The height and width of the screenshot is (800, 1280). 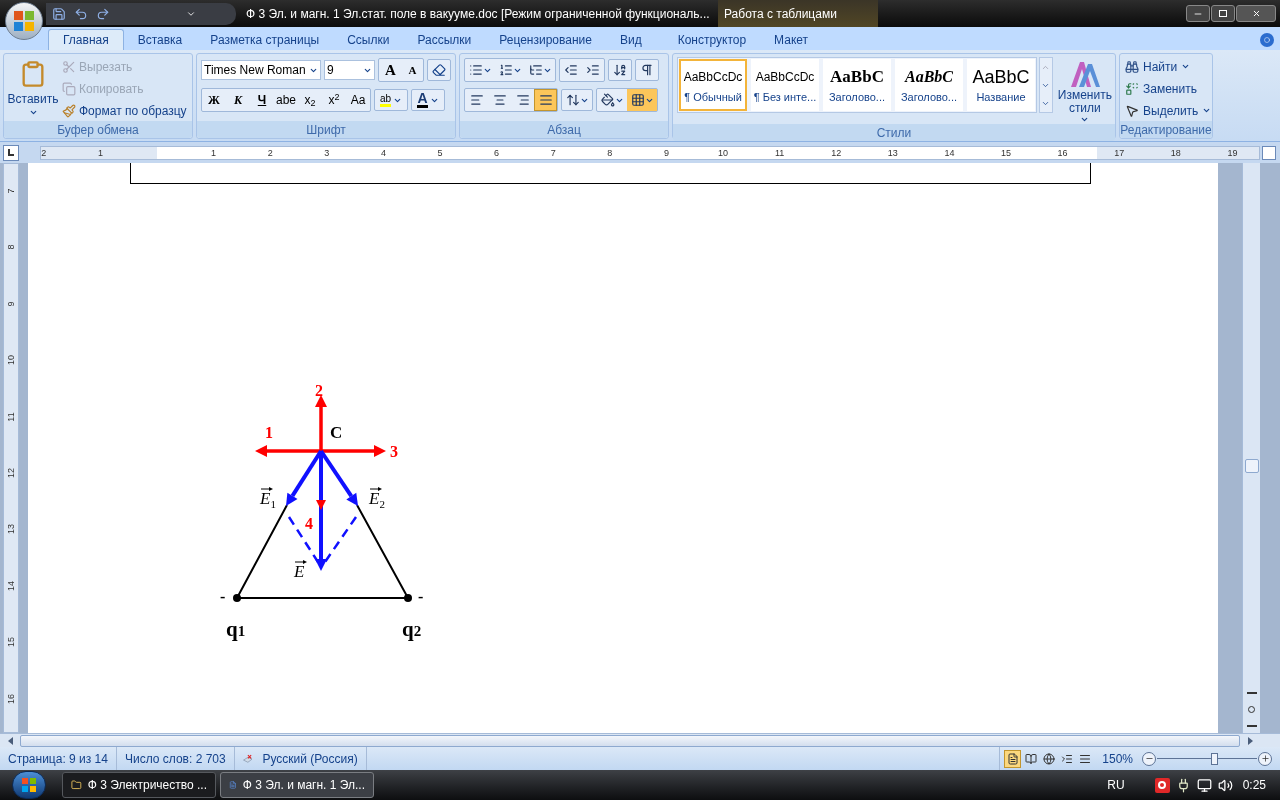 I want to click on editing-command: Выделить, so click(x=1168, y=110).